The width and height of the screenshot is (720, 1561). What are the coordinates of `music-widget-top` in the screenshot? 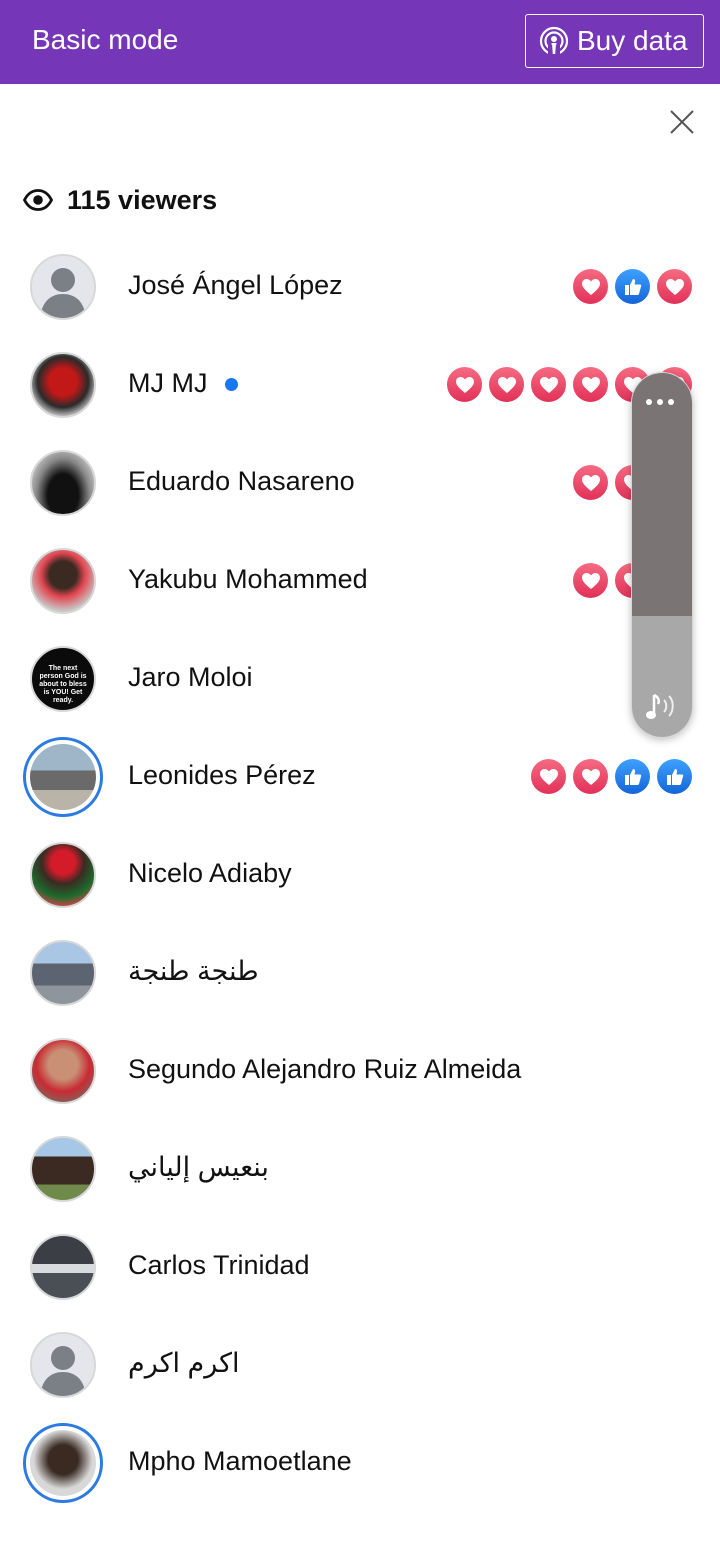 It's located at (662, 494).